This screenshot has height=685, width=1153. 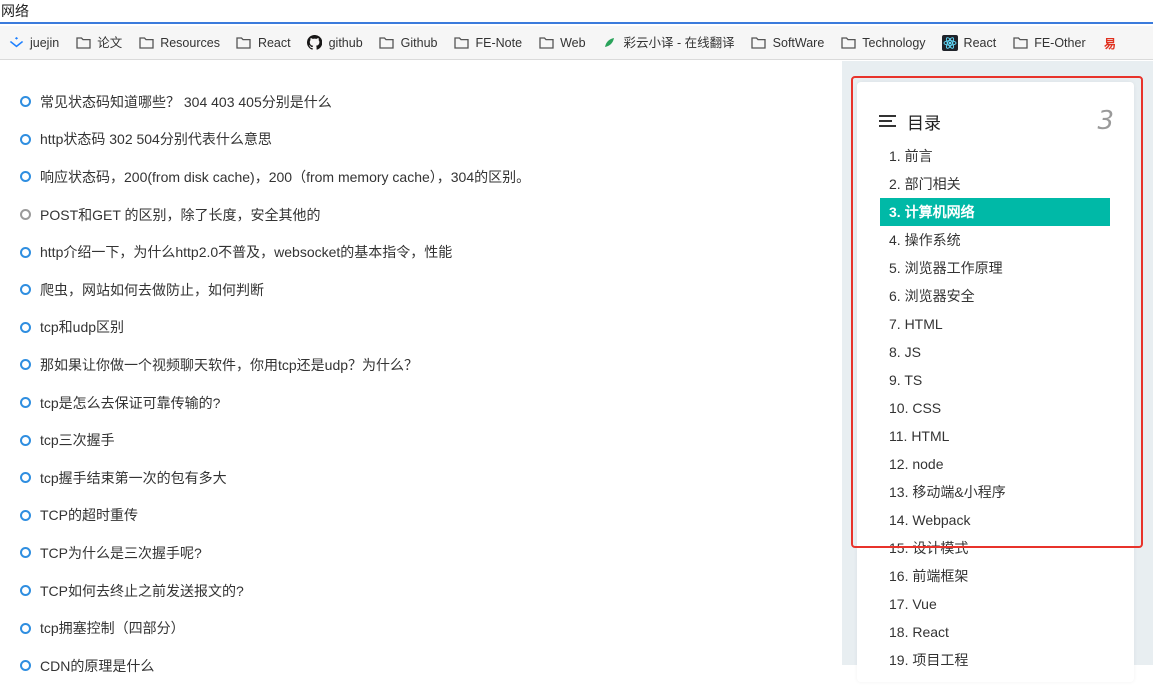 What do you see at coordinates (421, 478) in the screenshot?
I see `list-item: tcp握手结束第一次的包有多大` at bounding box center [421, 478].